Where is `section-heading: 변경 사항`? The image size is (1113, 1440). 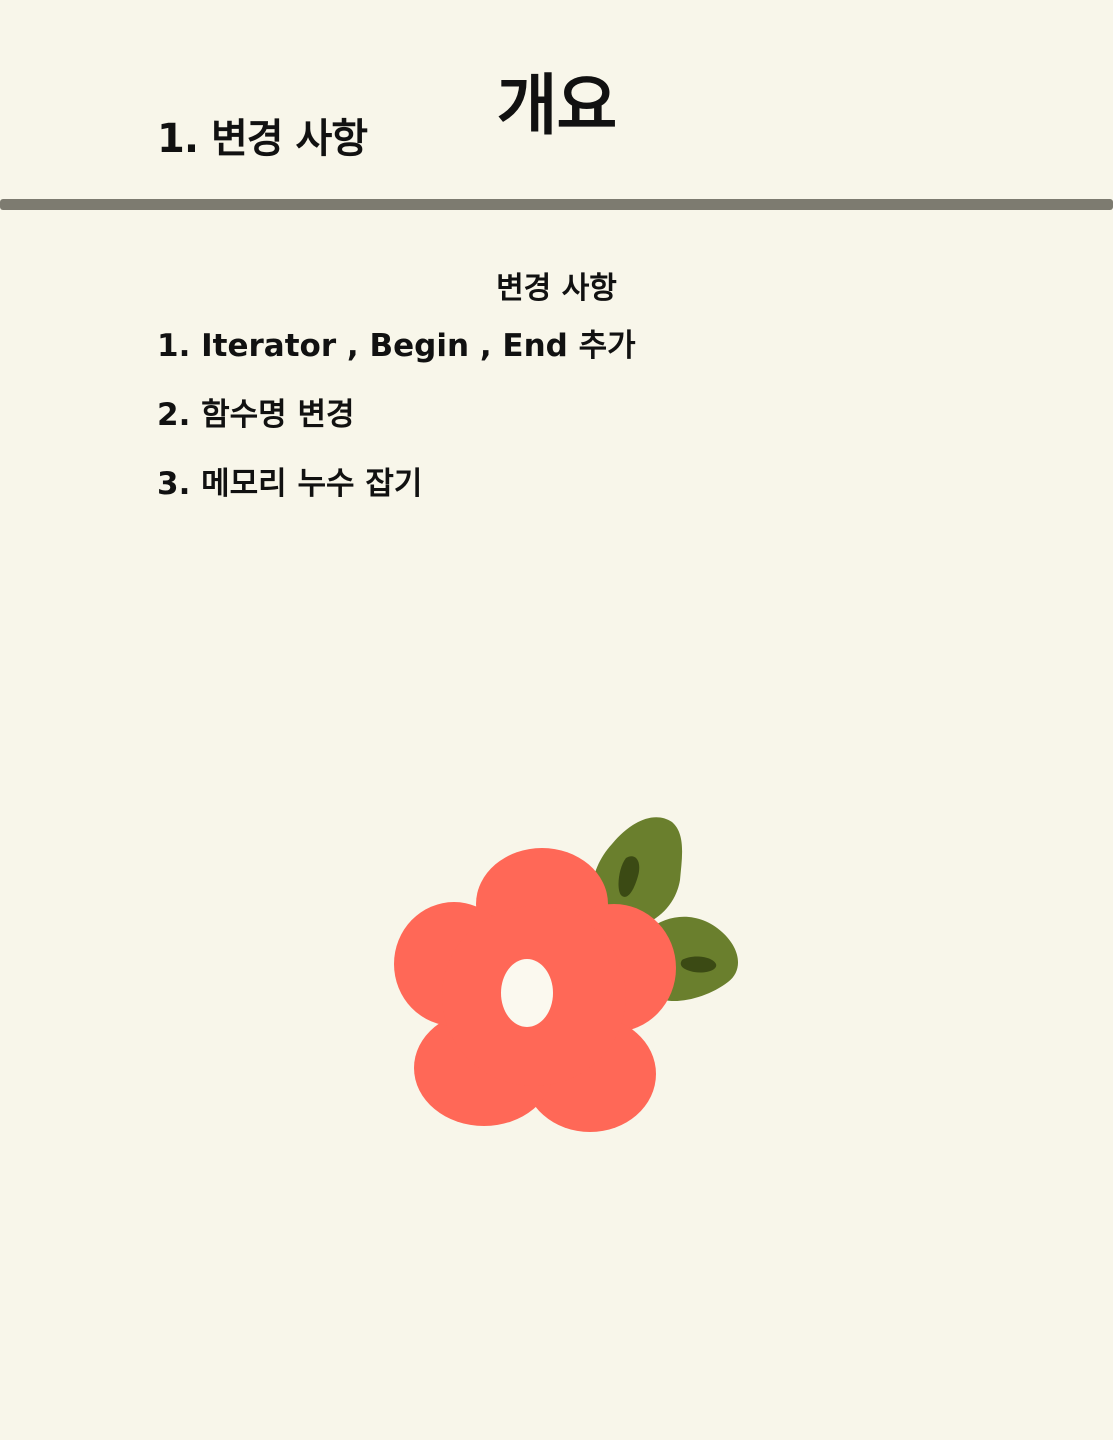 section-heading: 변경 사항 is located at coordinates (556, 288).